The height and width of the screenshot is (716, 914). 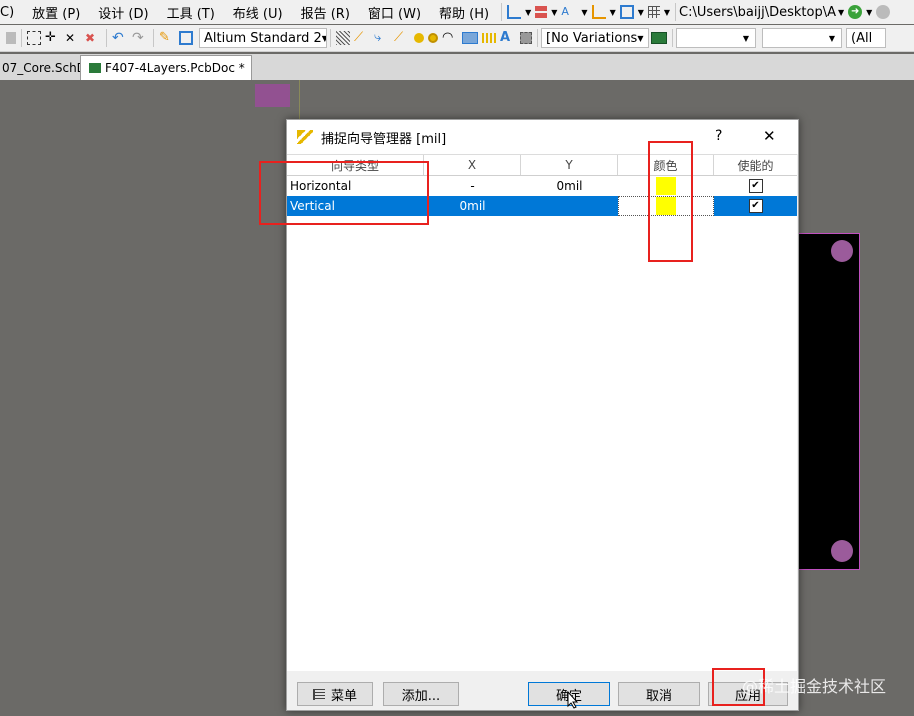 I want to click on fill-icon, so click(x=470, y=38).